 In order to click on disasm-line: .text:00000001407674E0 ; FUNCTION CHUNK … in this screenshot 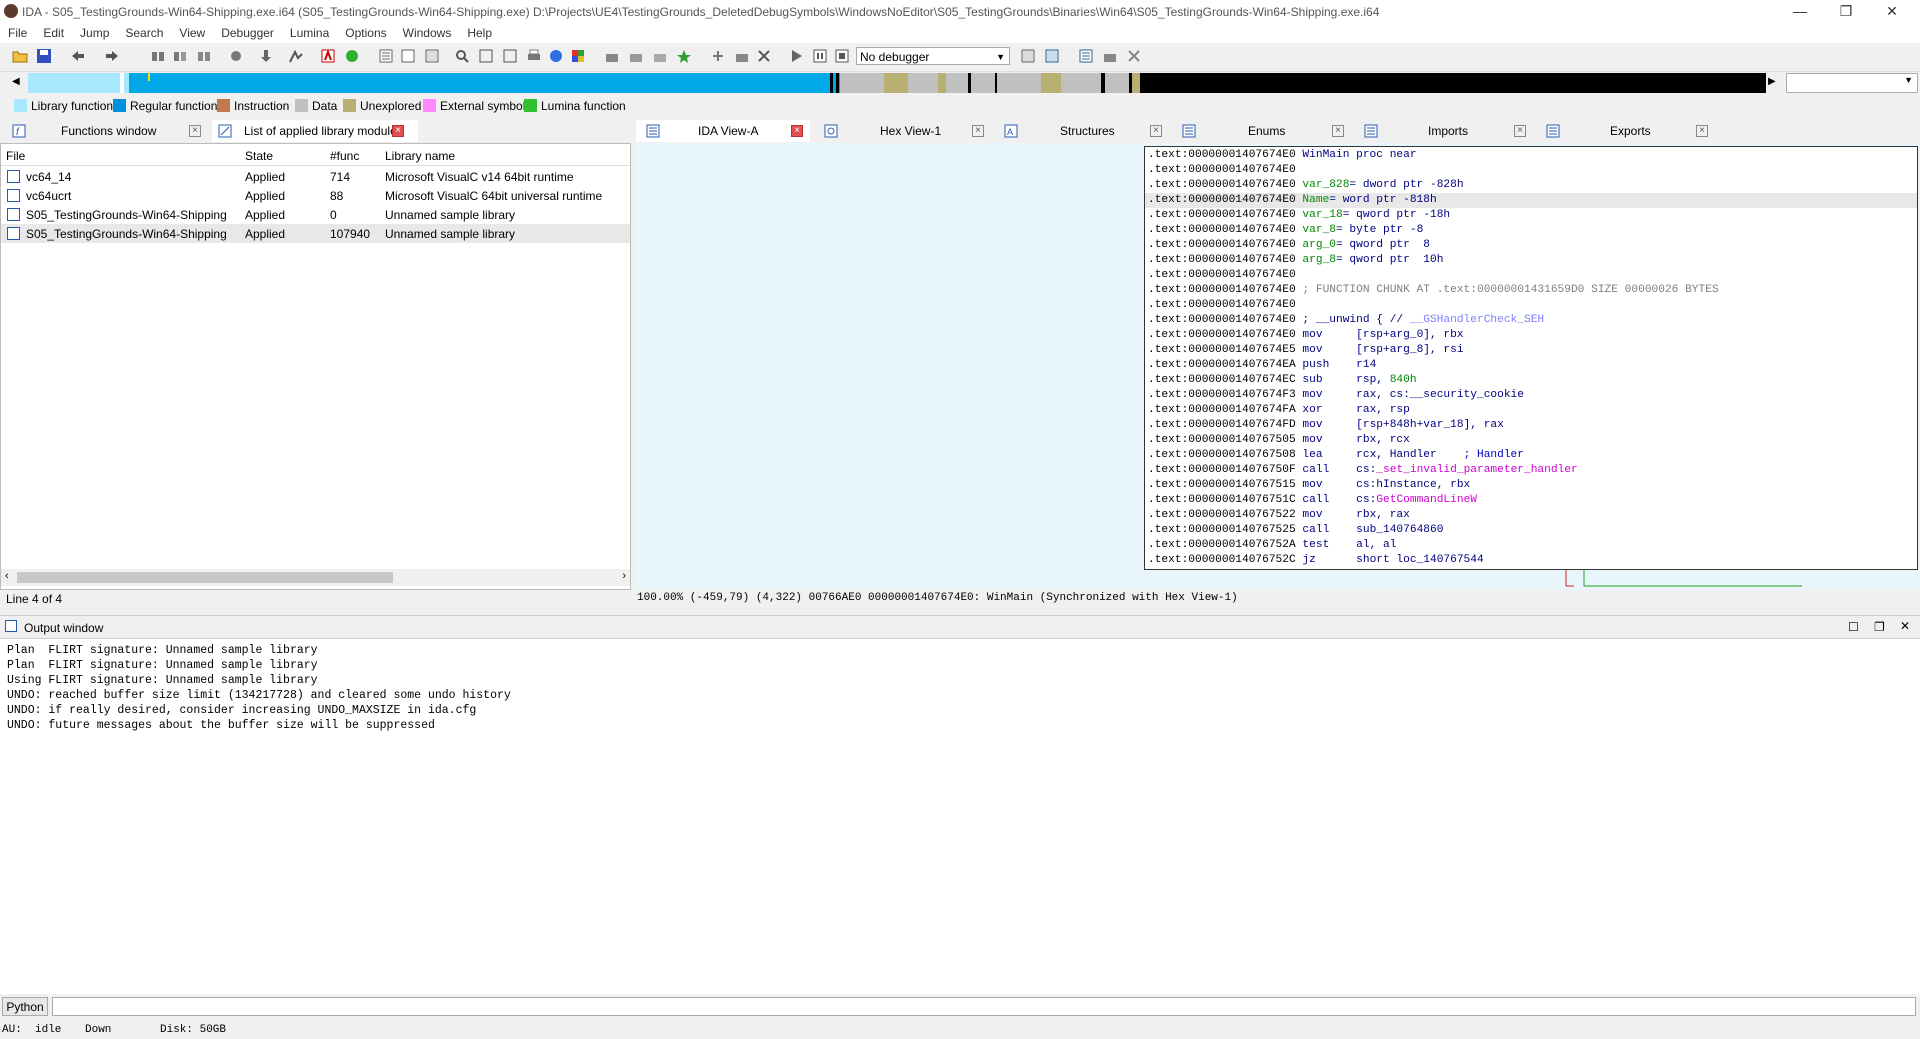, I will do `click(1433, 290)`.